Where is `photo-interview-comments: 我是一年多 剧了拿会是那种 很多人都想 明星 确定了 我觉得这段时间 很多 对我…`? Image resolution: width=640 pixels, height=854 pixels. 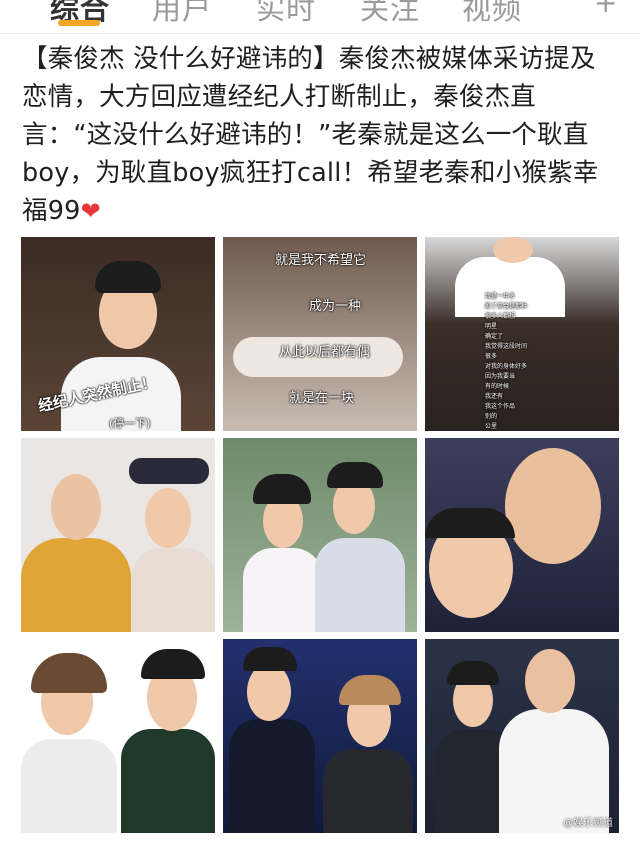 photo-interview-comments: 我是一年多 剧了拿会是那种 很多人都想 明星 确定了 我觉得这段时间 很多 对我… is located at coordinates (522, 334).